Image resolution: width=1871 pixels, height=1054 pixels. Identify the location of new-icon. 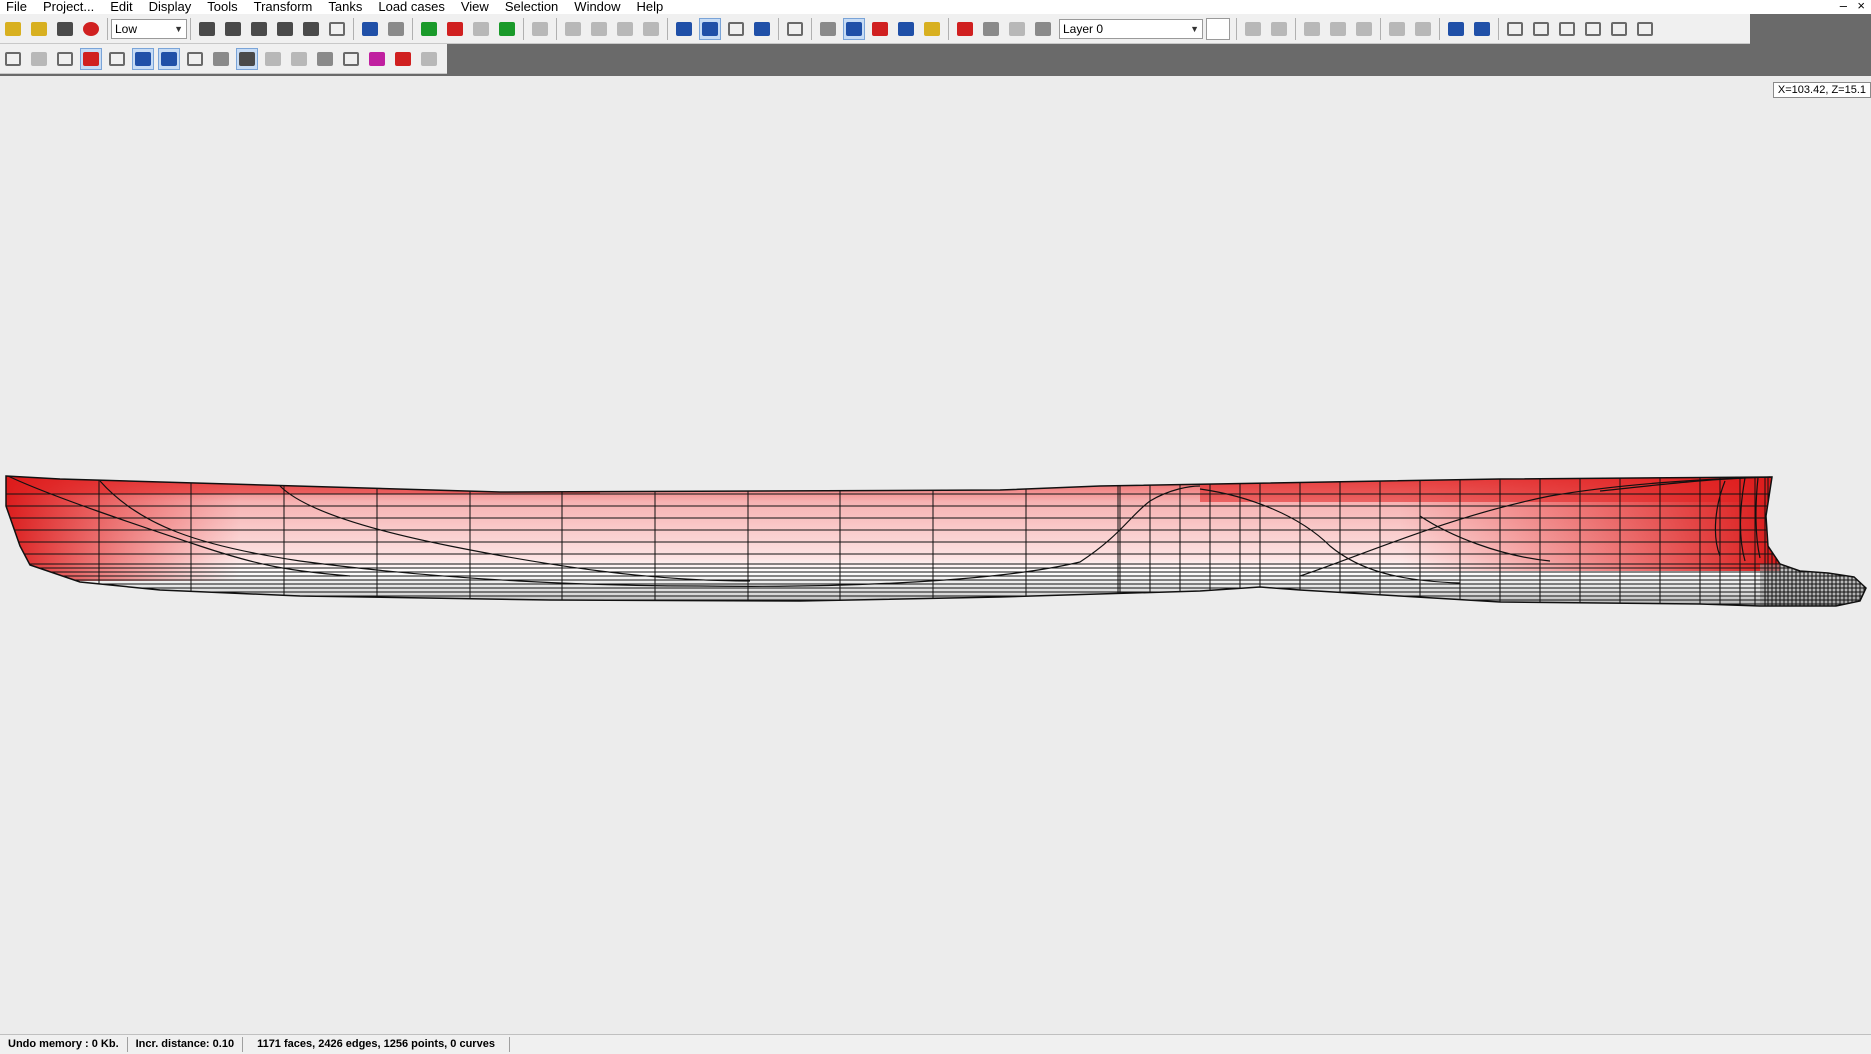
(13, 28).